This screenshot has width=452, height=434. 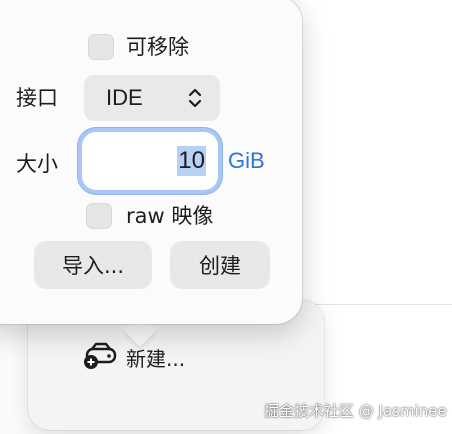 What do you see at coordinates (37, 98) in the screenshot?
I see `interface-label: 接口` at bounding box center [37, 98].